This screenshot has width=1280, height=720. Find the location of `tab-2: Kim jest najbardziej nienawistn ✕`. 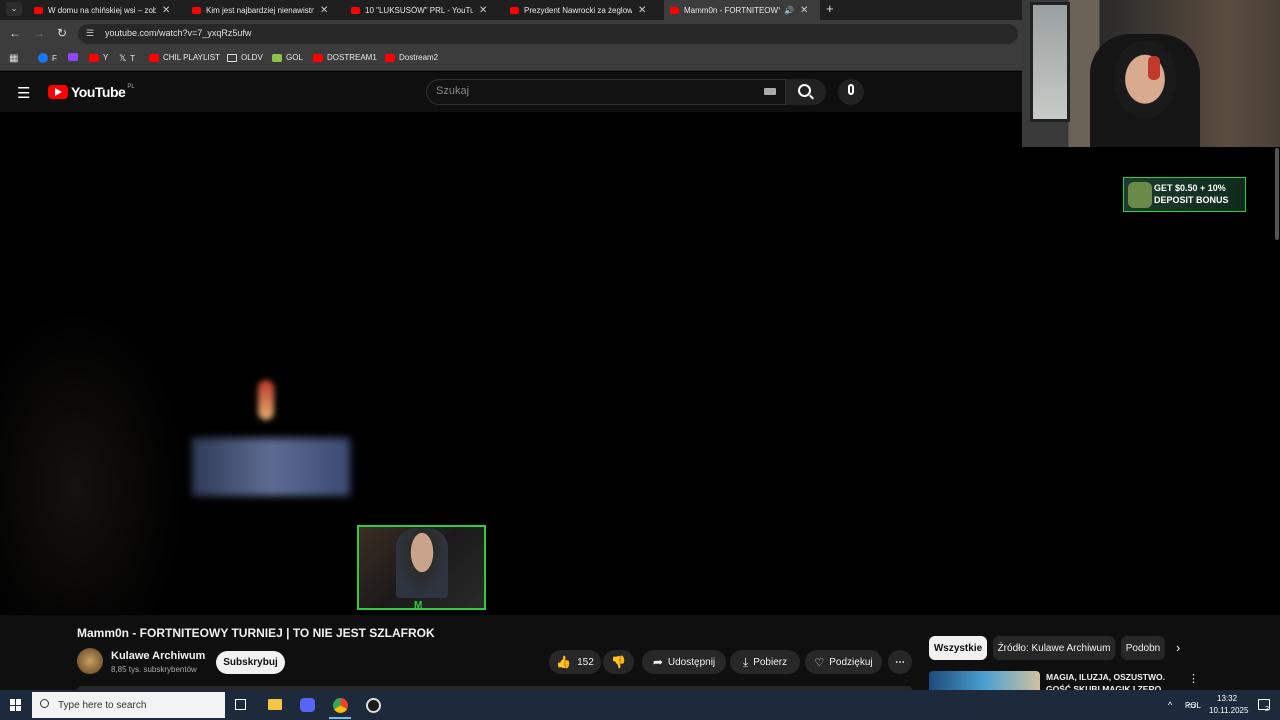

tab-2: Kim jest najbardziej nienawistn ✕ is located at coordinates (264, 10).